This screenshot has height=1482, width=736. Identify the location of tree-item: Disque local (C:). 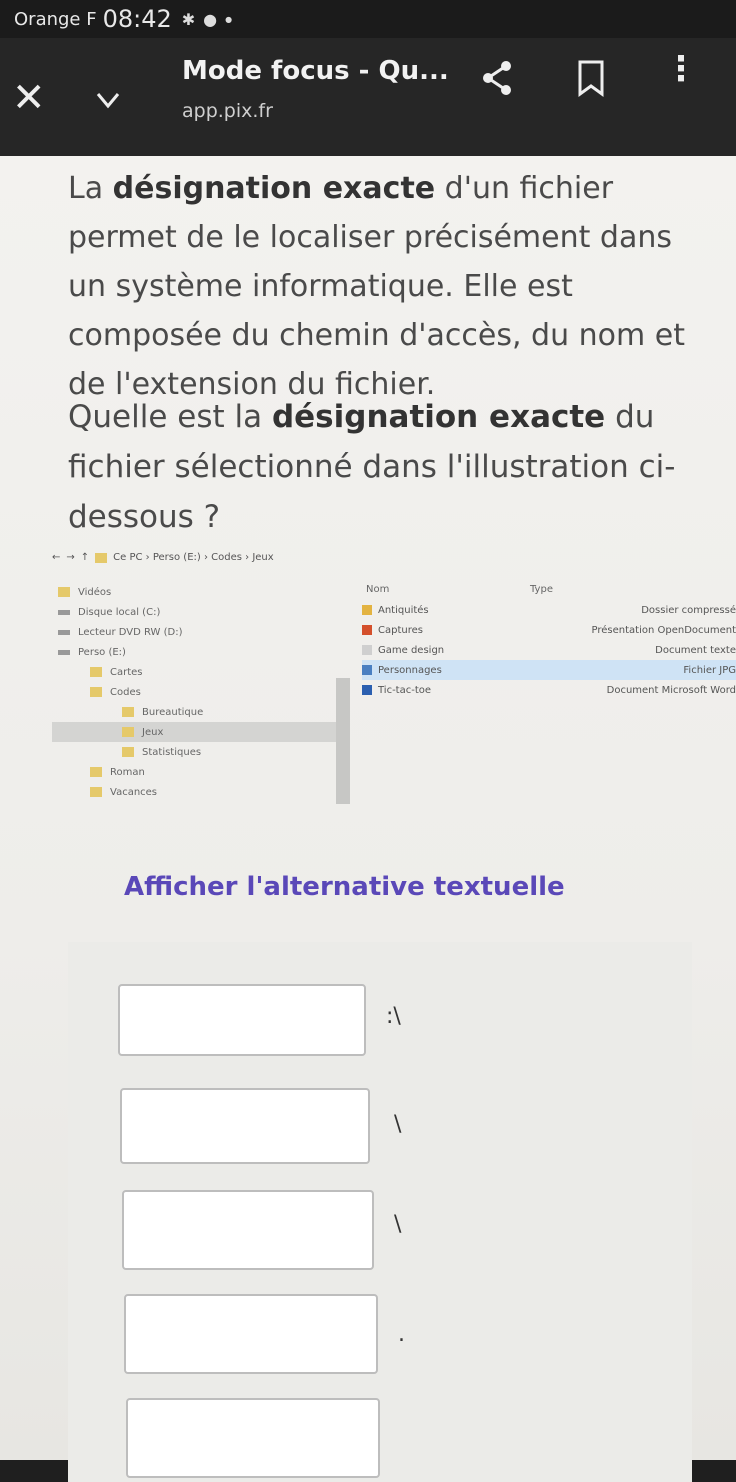
(197, 612).